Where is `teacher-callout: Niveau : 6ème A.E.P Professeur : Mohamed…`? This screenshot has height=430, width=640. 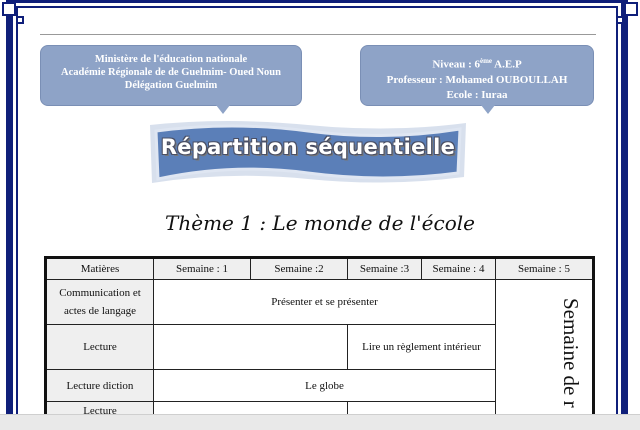 teacher-callout: Niveau : 6ème A.E.P Professeur : Mohamed… is located at coordinates (477, 79).